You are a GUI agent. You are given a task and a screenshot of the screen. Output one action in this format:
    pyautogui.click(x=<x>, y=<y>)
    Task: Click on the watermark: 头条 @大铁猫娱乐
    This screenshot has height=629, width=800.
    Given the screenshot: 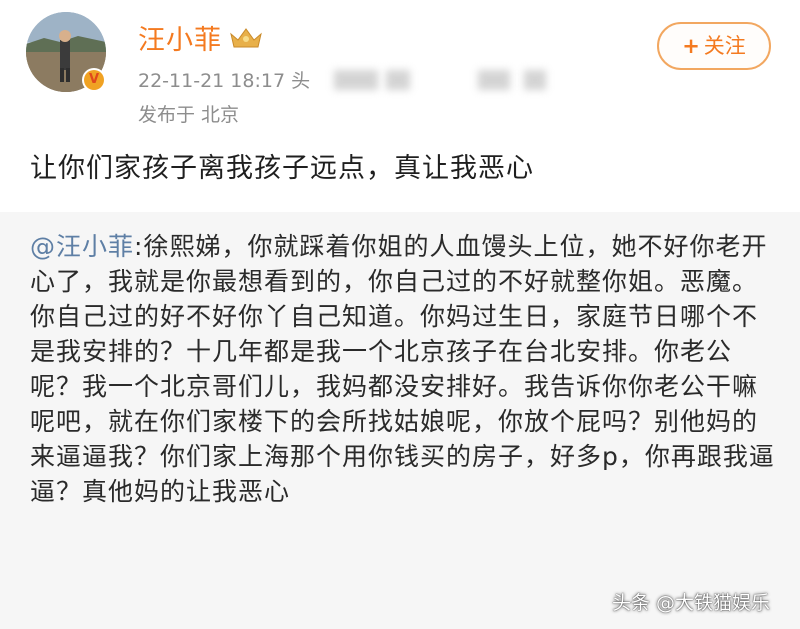 What is the action you would take?
    pyautogui.click(x=691, y=603)
    